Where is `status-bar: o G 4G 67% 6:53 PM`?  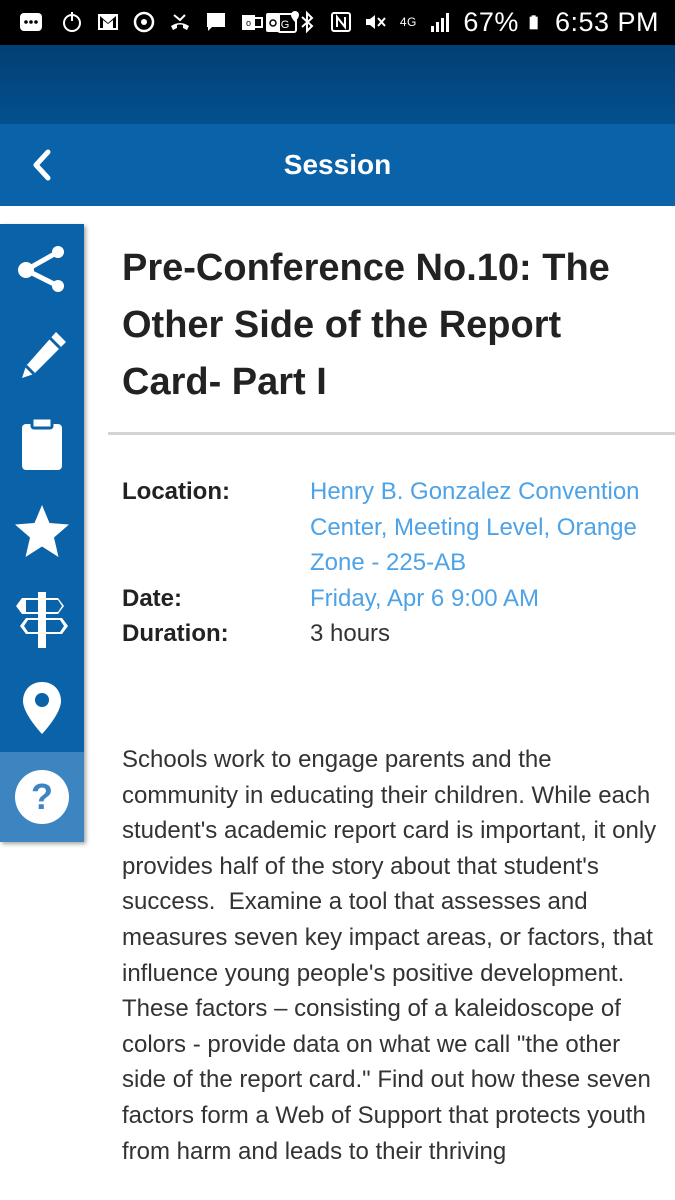 status-bar: o G 4G 67% 6:53 PM is located at coordinates (337, 22).